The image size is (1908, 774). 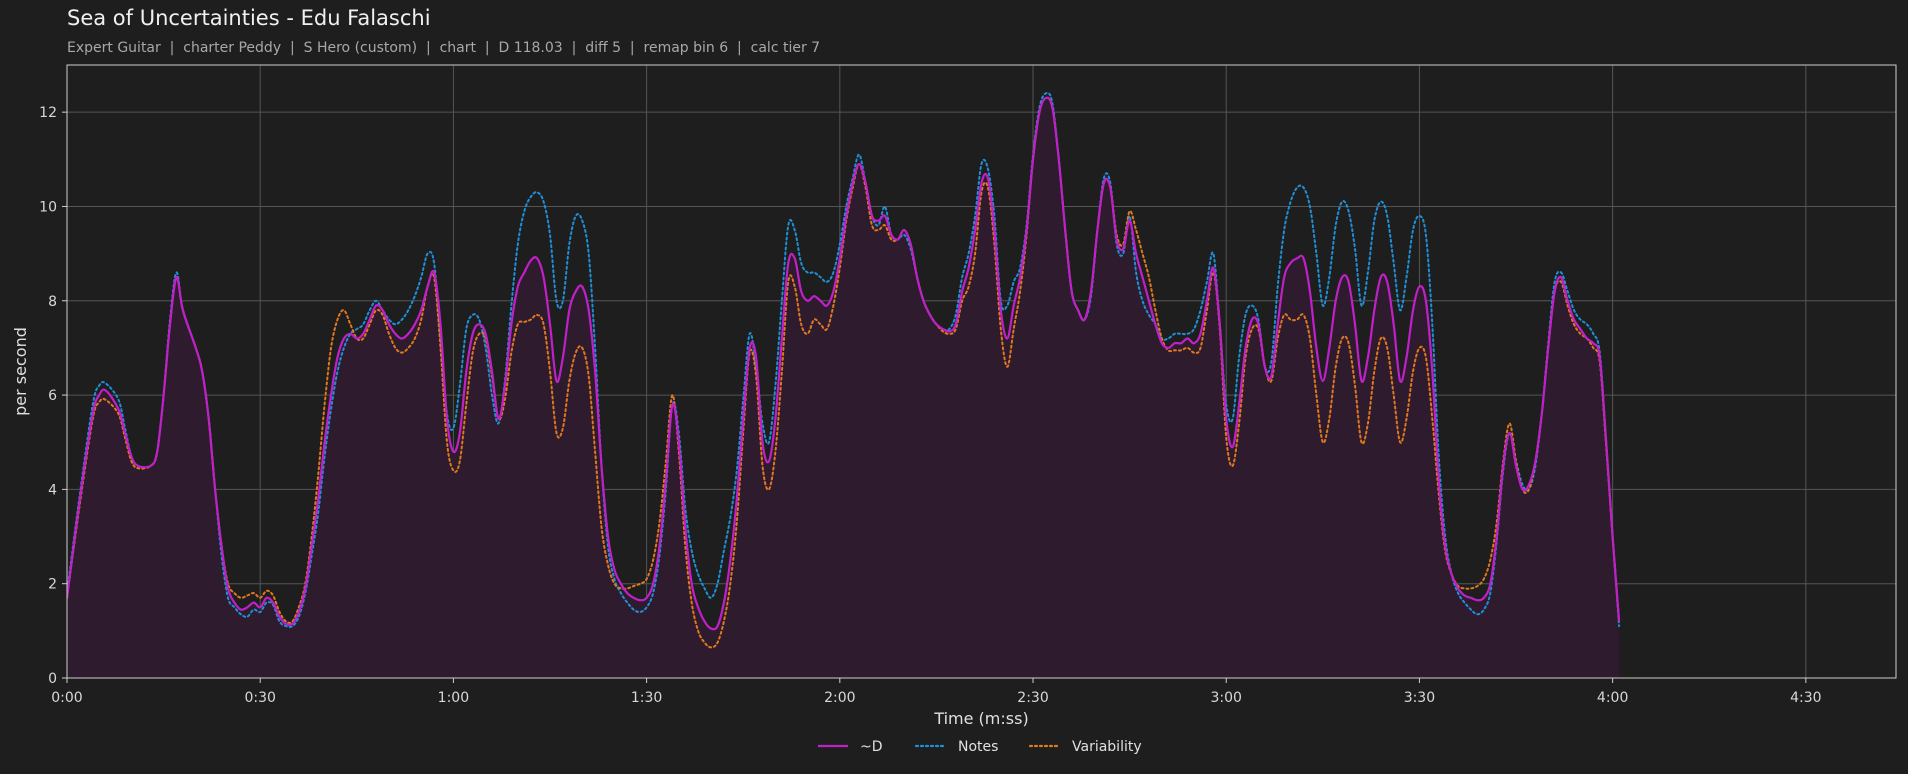 I want to click on x-tick-label: 2:00, so click(x=839, y=698).